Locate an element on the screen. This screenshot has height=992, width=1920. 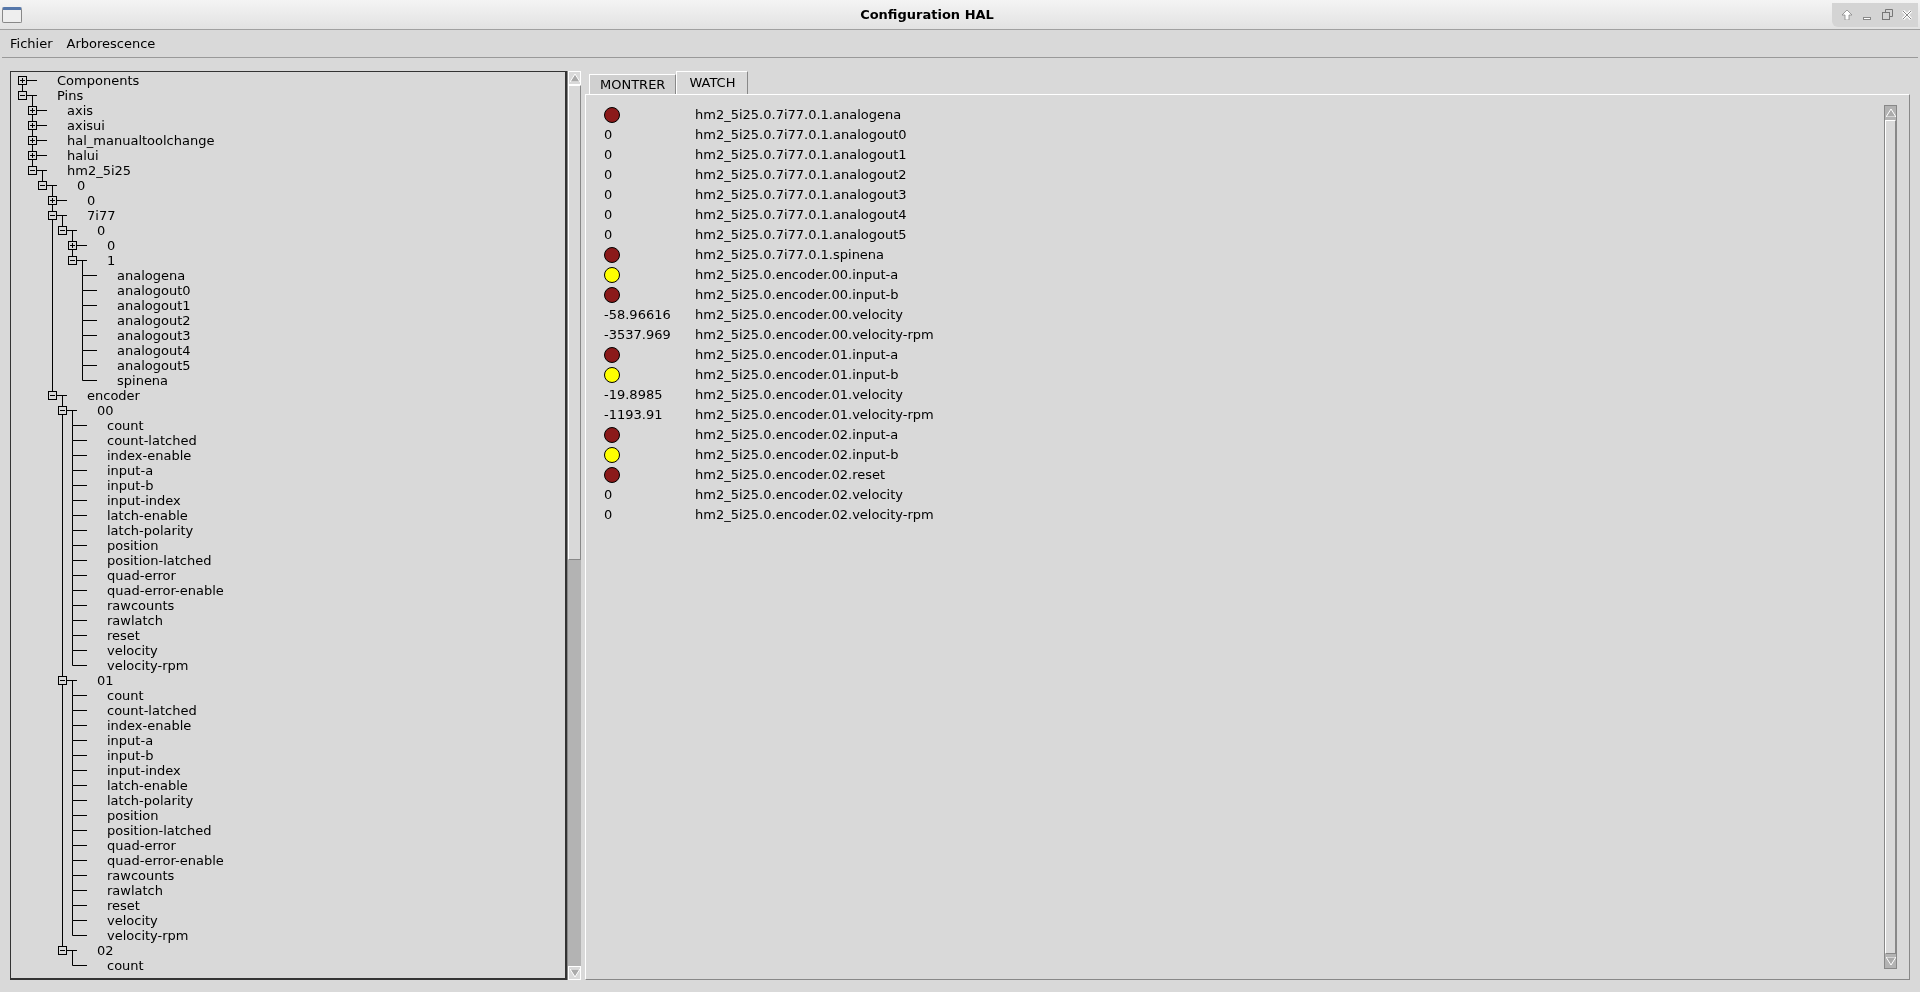
shade-button is located at coordinates (1847, 14).